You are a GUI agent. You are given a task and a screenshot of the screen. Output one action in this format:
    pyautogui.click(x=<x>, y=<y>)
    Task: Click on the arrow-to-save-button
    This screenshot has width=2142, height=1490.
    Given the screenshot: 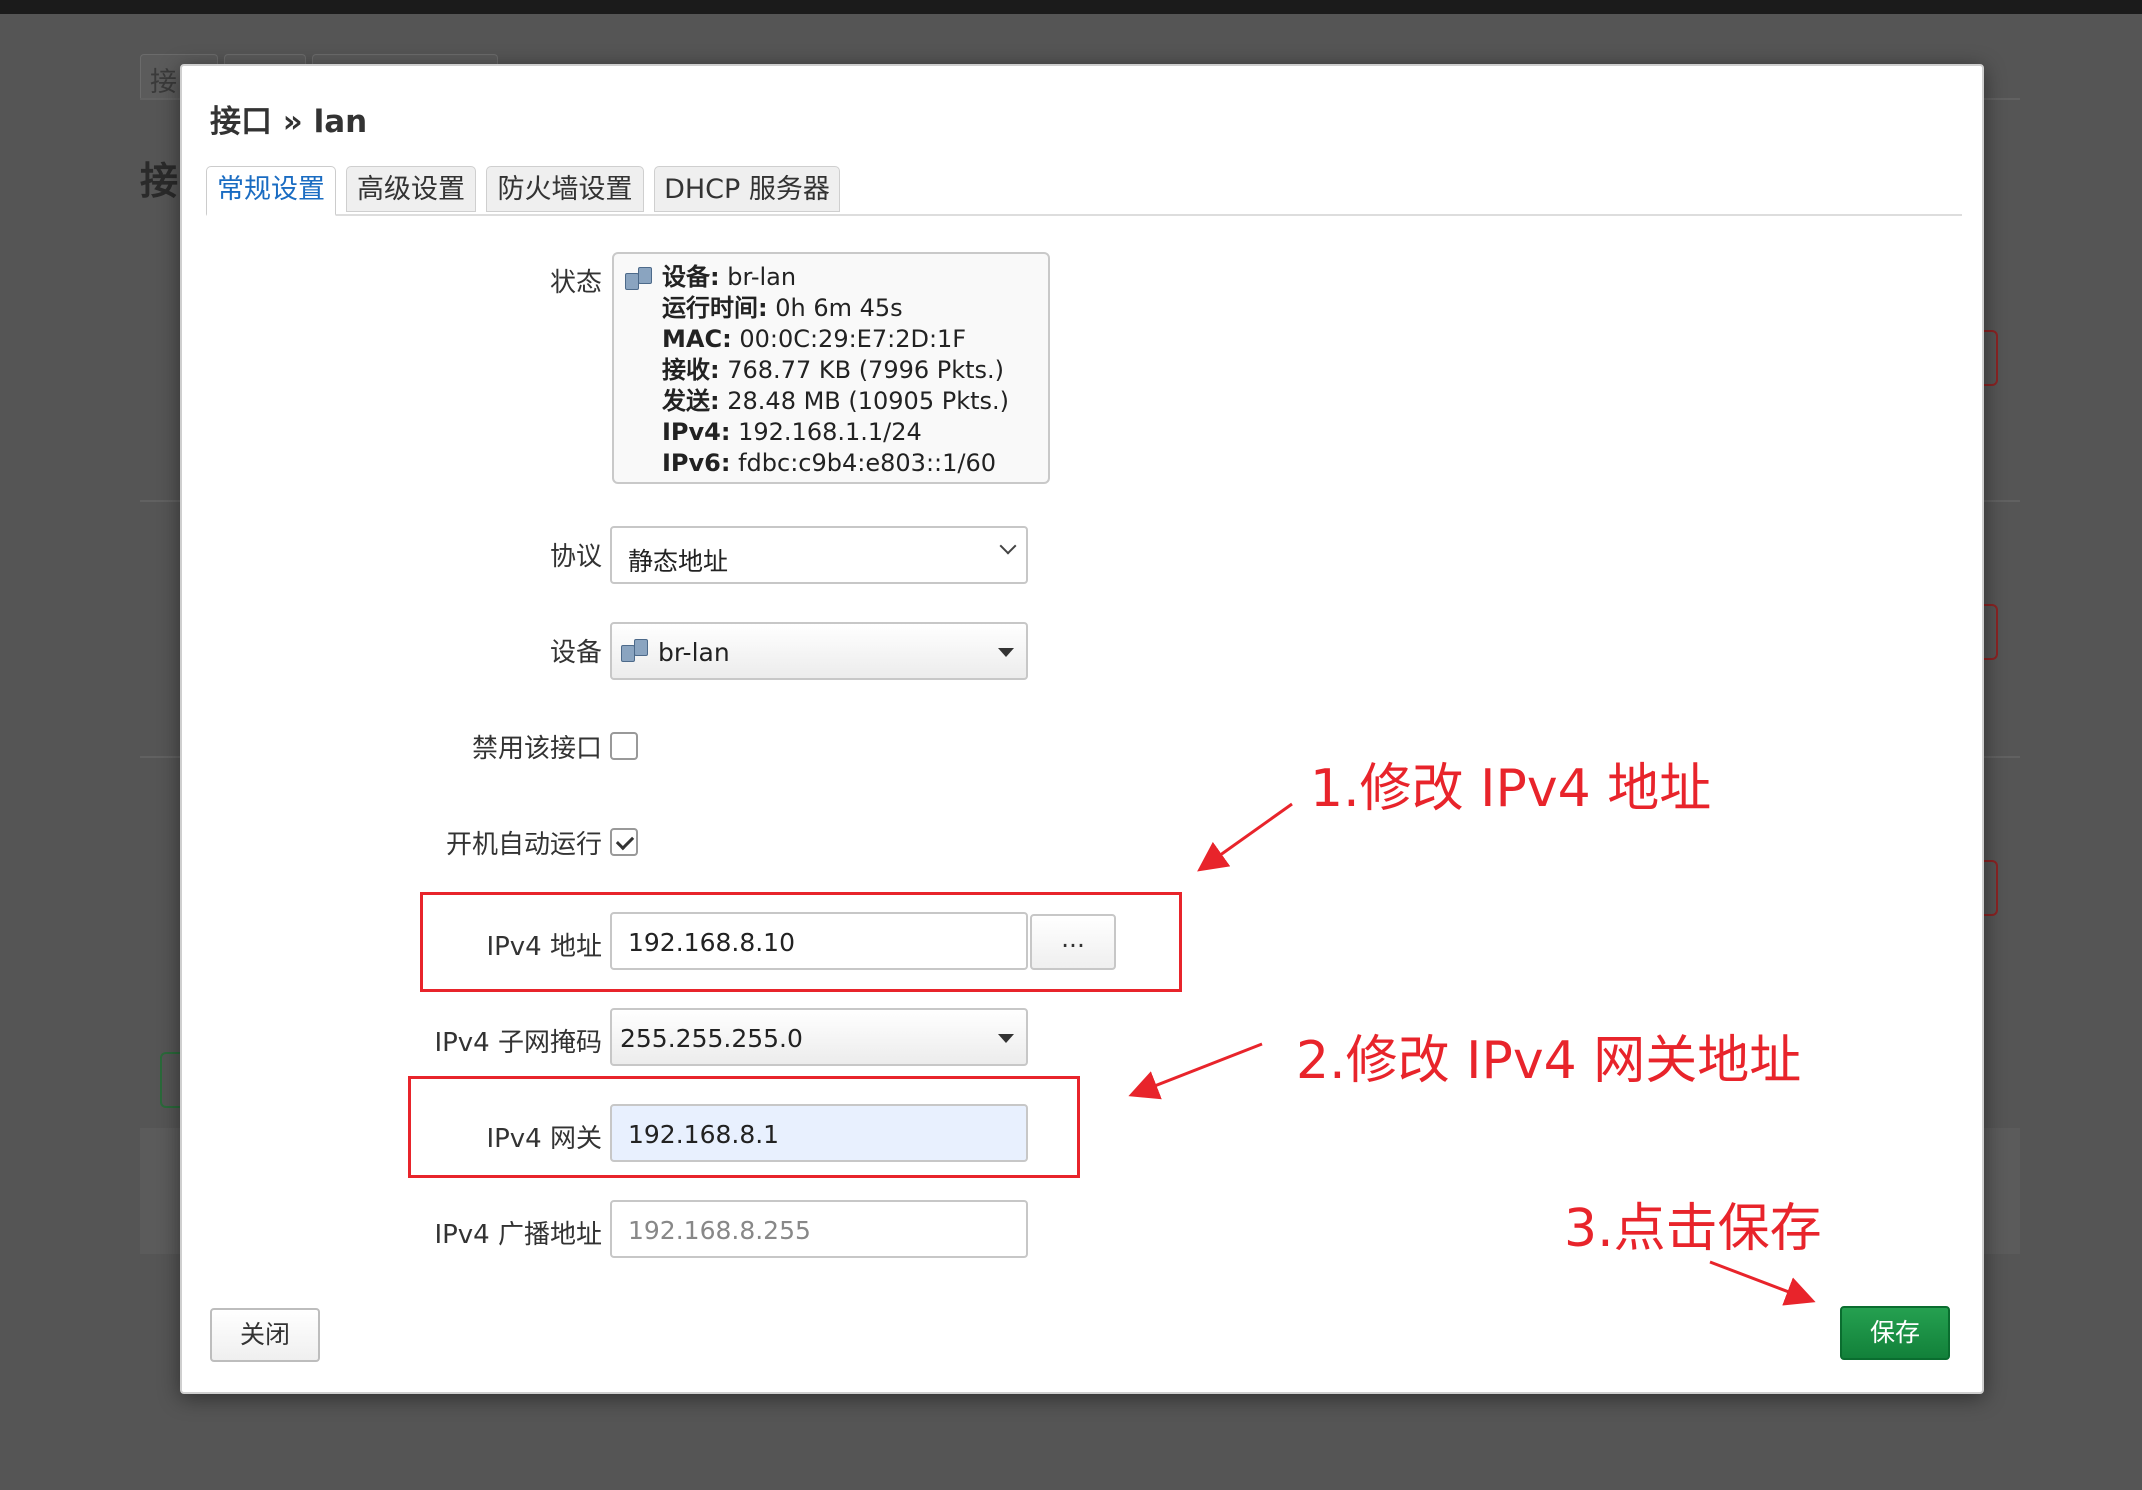 What is the action you would take?
    pyautogui.click(x=1762, y=1283)
    